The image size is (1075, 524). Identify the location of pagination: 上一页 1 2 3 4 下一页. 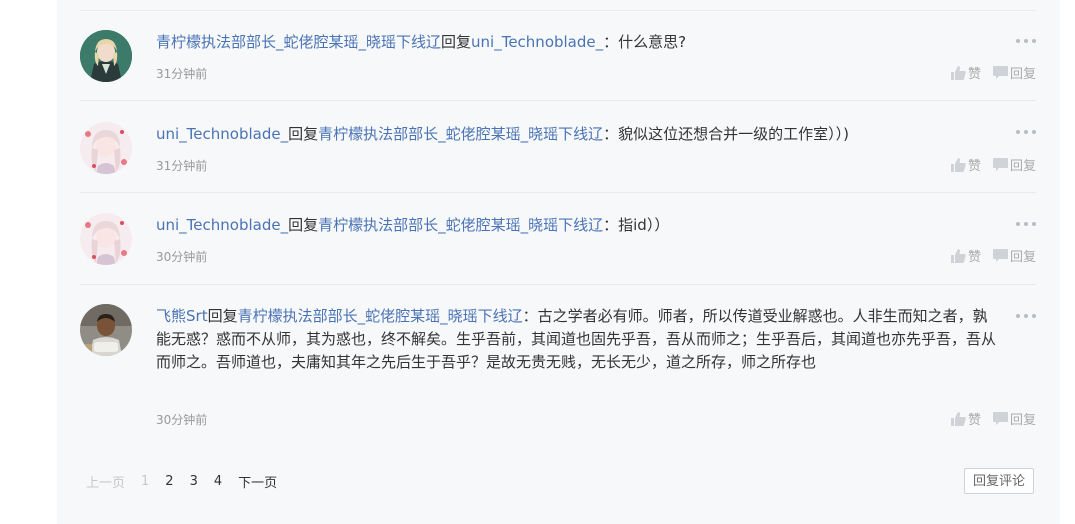
(189, 481).